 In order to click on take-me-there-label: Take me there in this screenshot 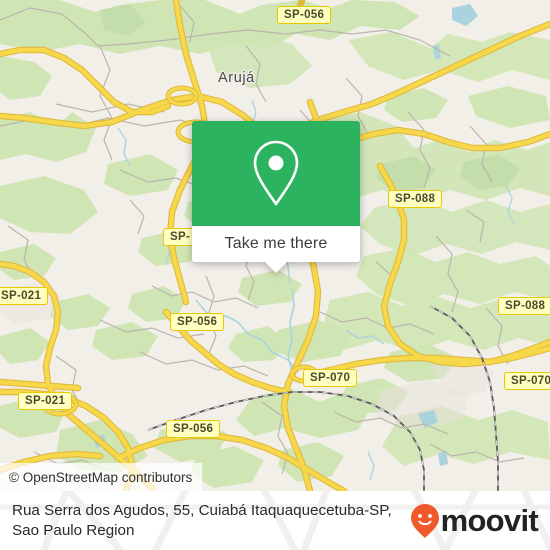, I will do `click(276, 243)`.